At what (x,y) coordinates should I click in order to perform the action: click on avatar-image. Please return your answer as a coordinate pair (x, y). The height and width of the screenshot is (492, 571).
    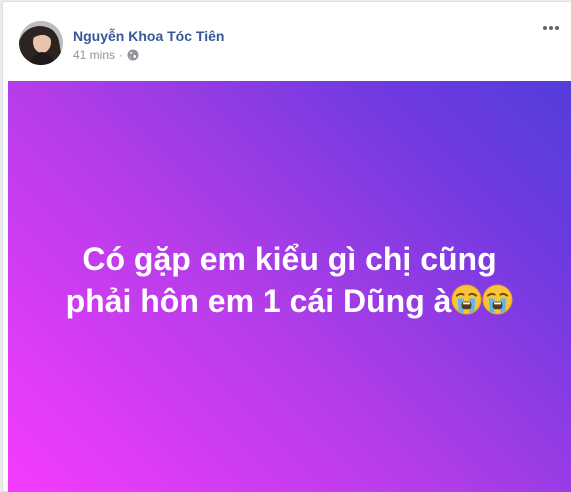
    Looking at the image, I should click on (41, 43).